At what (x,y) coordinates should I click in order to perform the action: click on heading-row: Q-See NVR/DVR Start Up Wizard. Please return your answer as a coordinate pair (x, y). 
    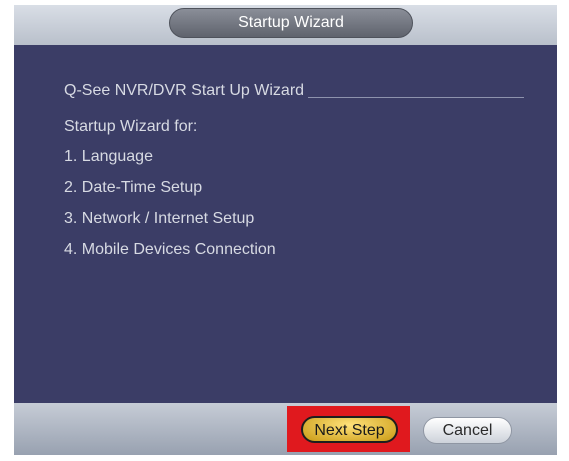
    Looking at the image, I should click on (294, 94).